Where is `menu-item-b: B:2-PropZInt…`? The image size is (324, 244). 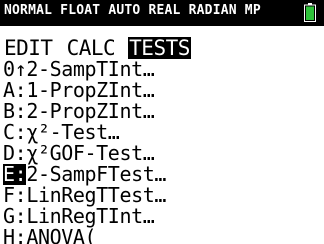
menu-item-b: B:2-PropZInt… is located at coordinates (162, 111).